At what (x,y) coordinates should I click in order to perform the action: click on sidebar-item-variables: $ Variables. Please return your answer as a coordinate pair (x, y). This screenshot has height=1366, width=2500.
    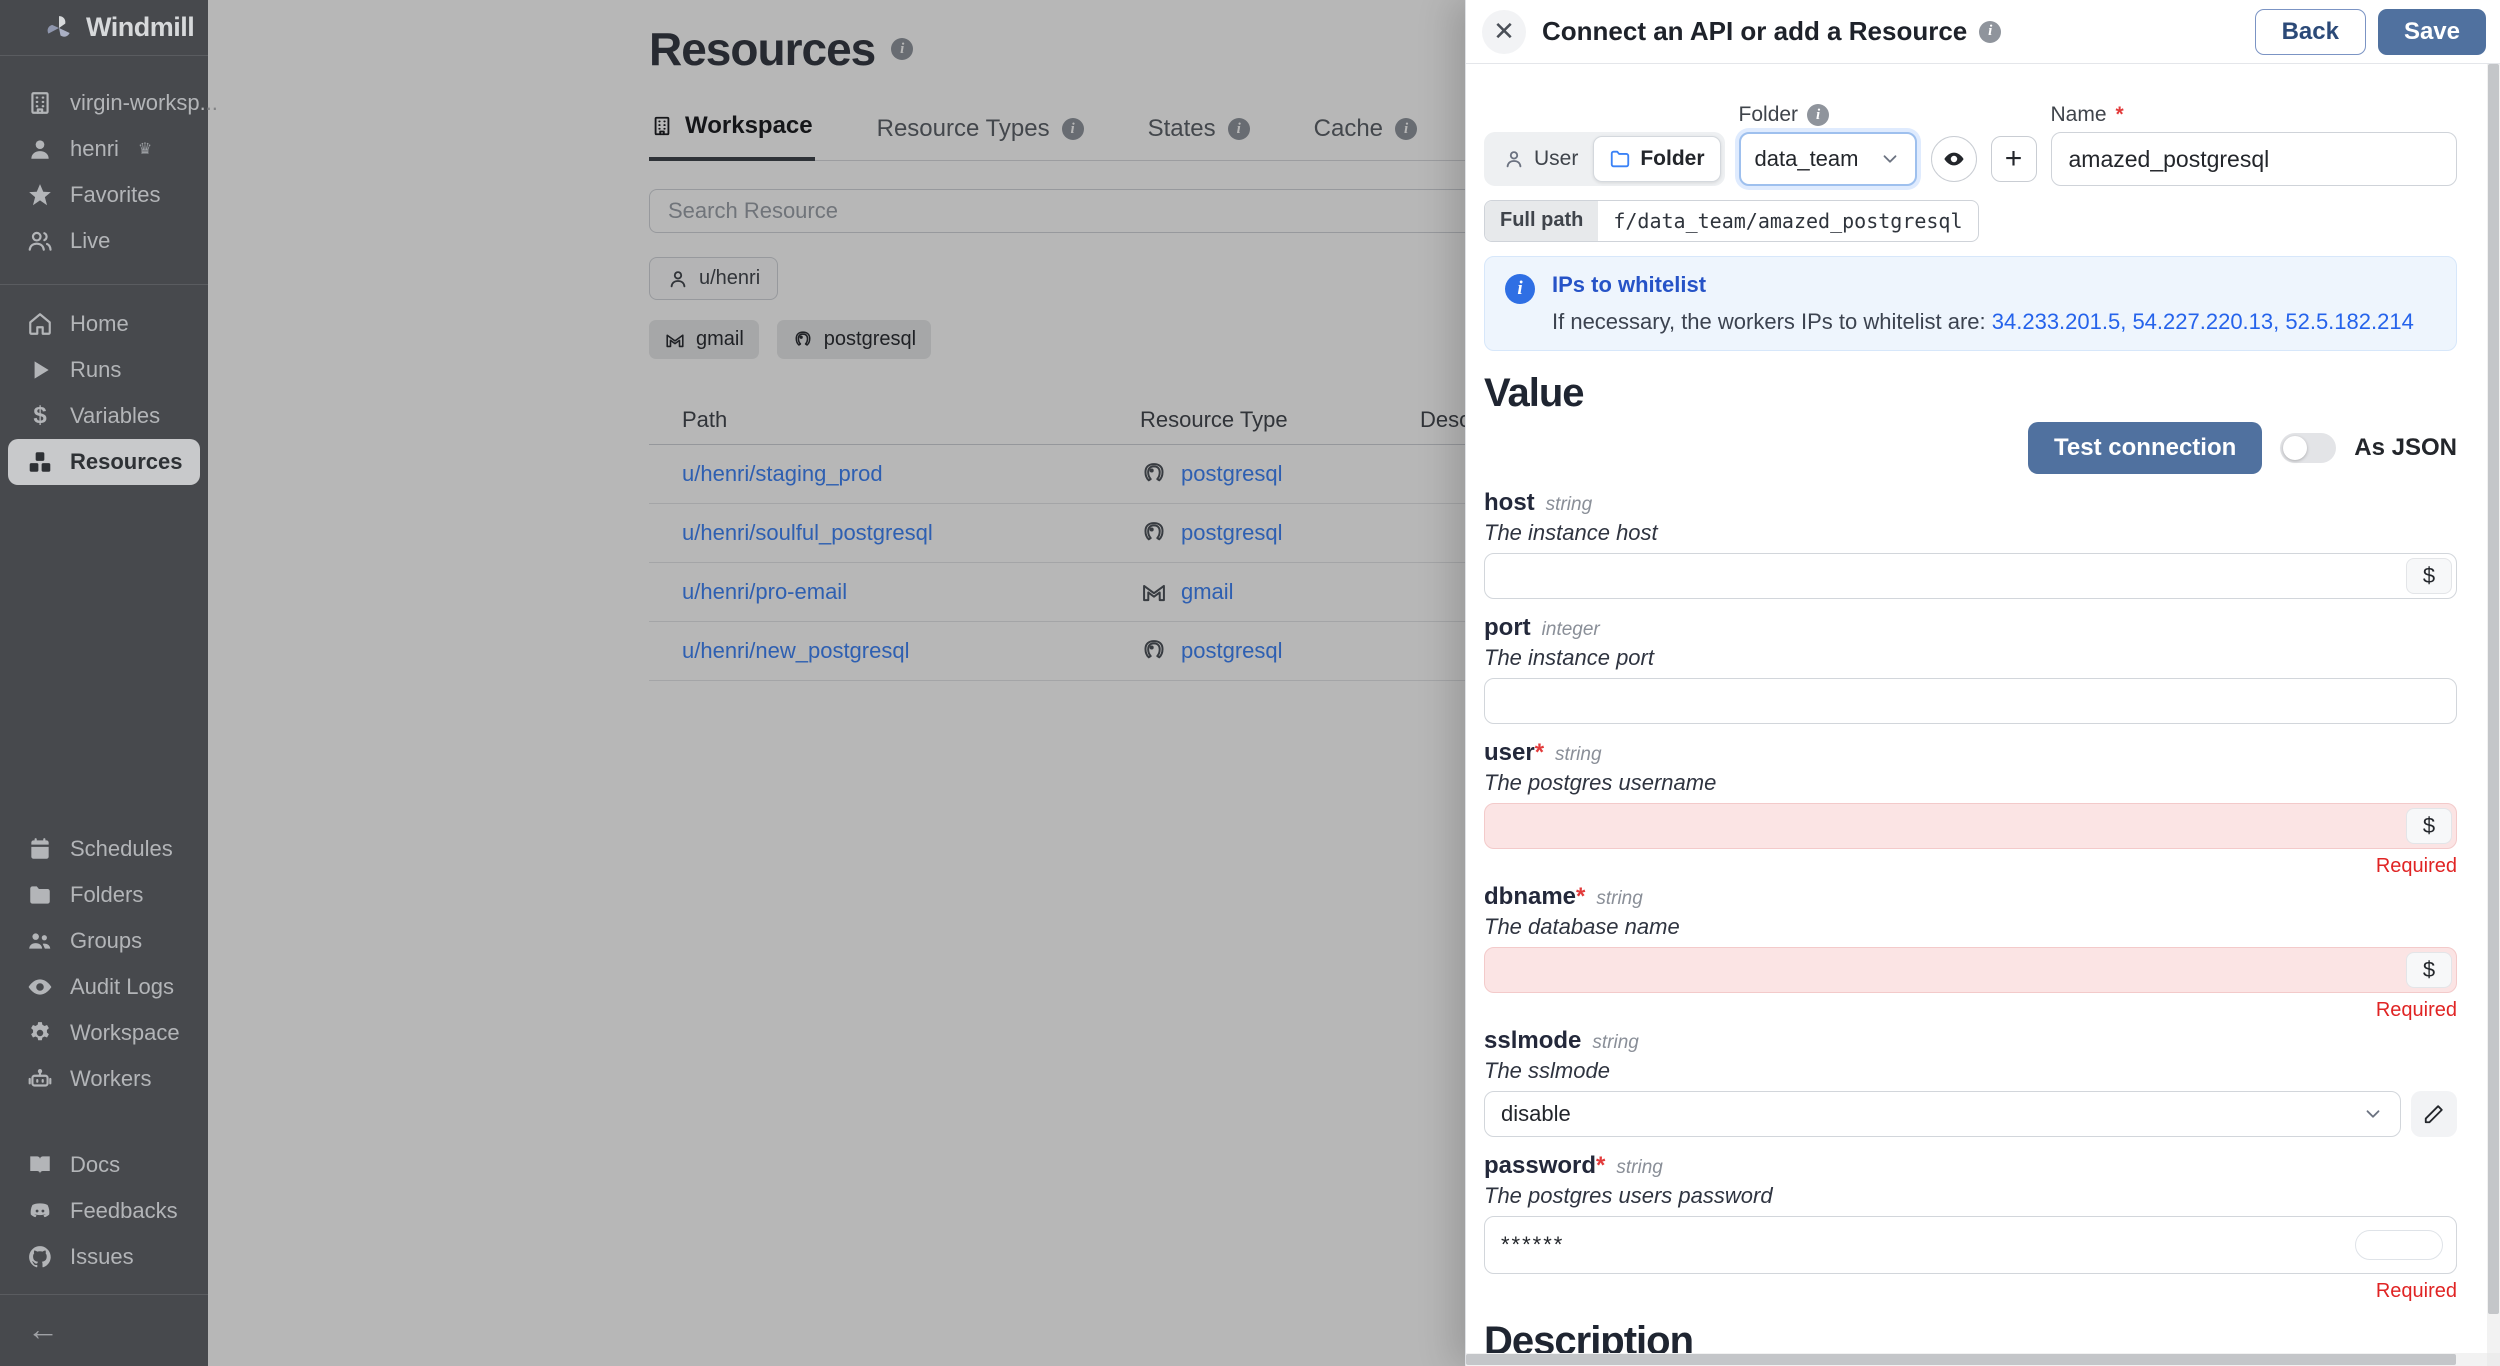
    Looking at the image, I should click on (104, 416).